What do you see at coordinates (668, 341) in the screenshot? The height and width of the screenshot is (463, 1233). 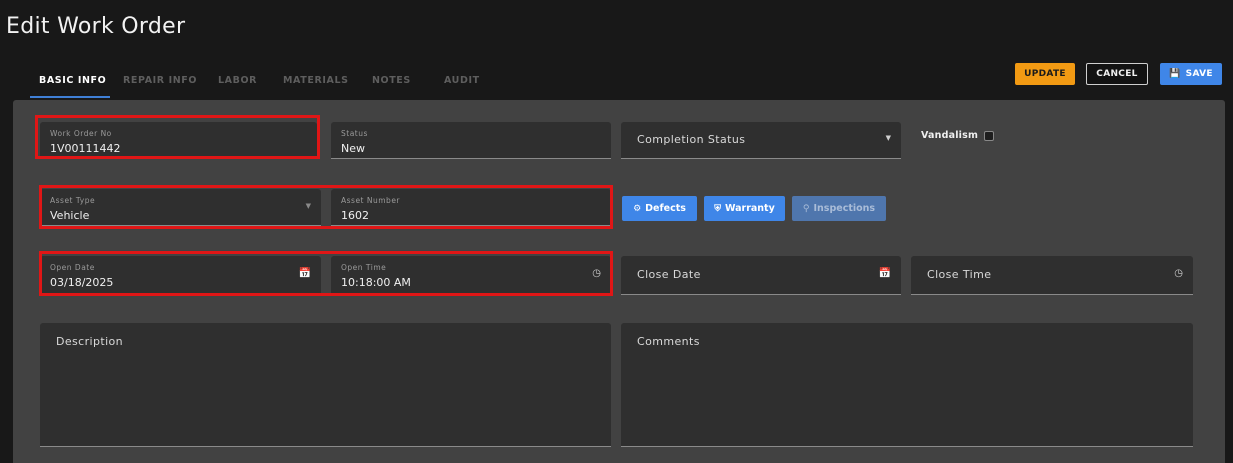 I see `comments-placeholder: Comments` at bounding box center [668, 341].